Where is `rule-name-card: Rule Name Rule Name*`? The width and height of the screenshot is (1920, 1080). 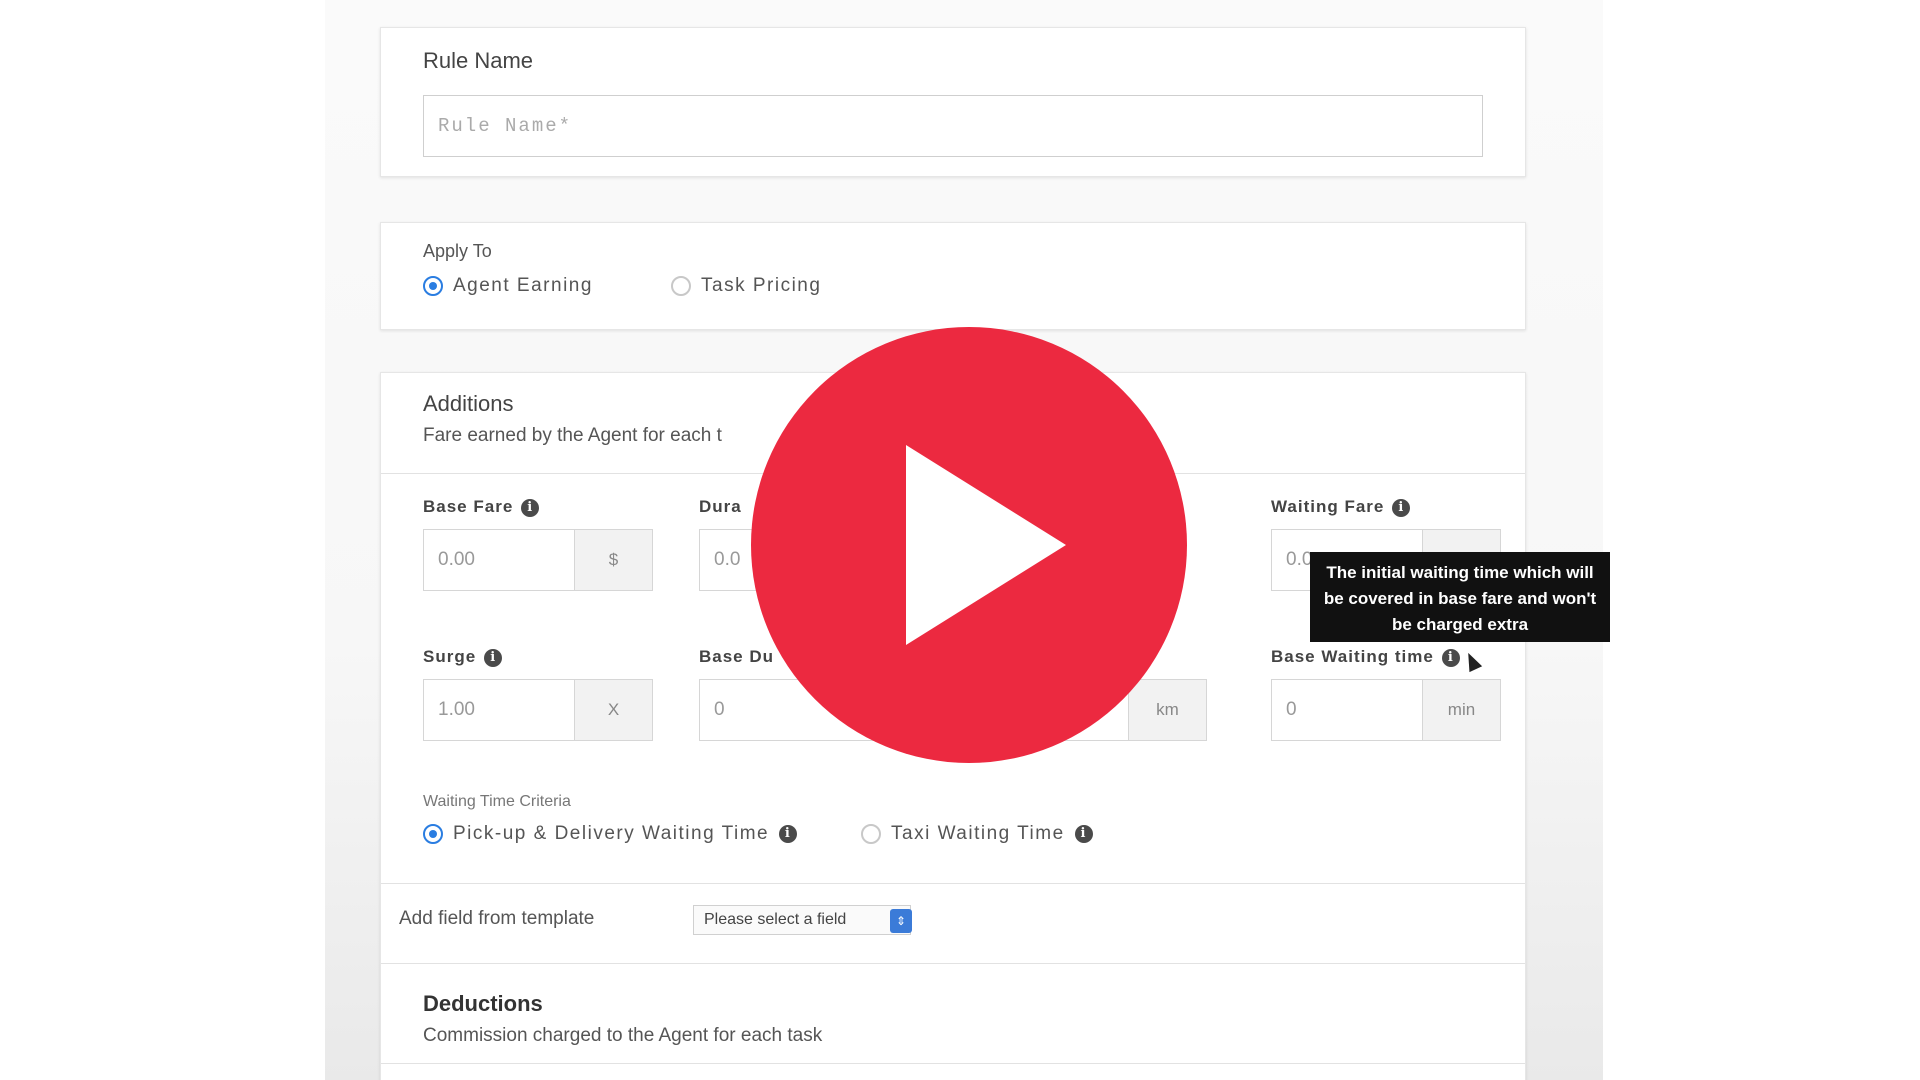
rule-name-card: Rule Name Rule Name* is located at coordinates (953, 102).